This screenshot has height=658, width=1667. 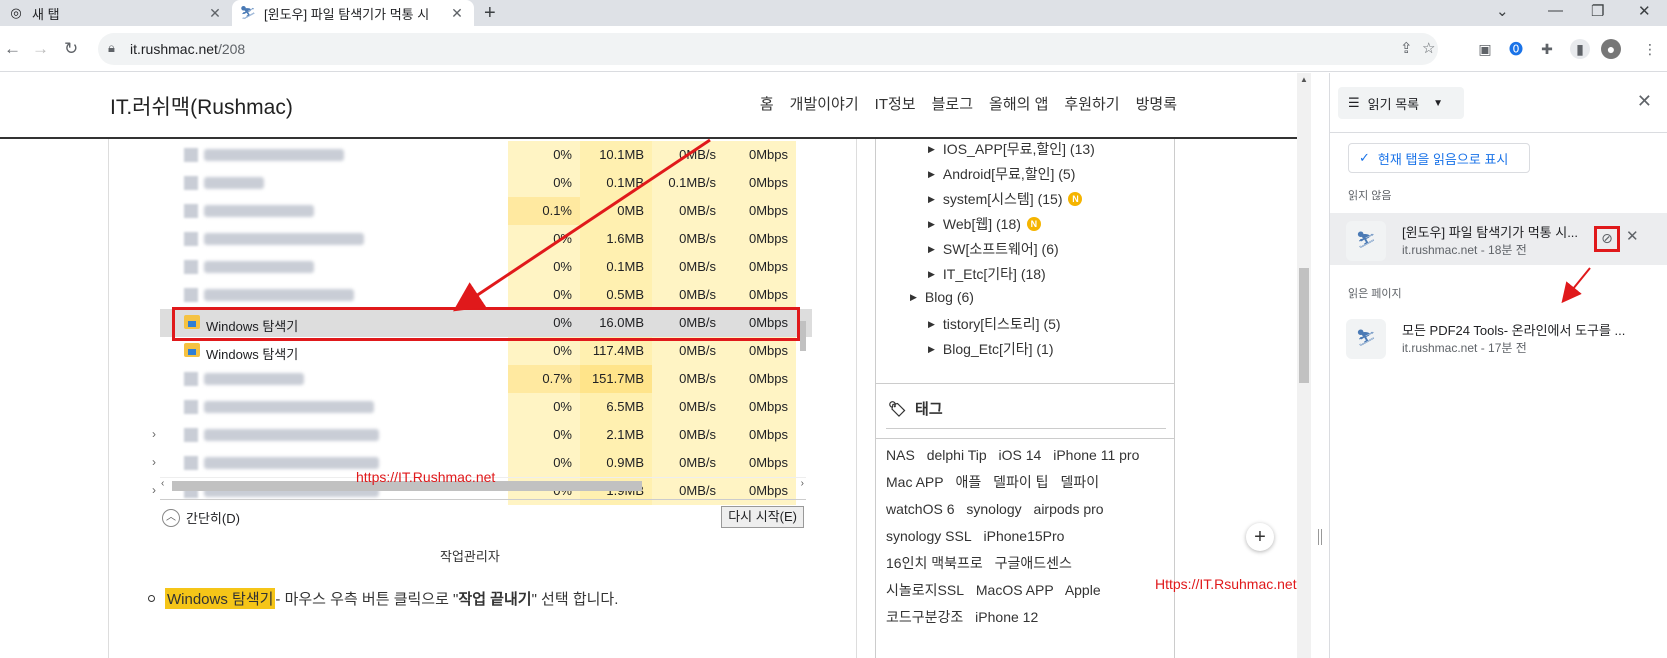 I want to click on category-item: ▶ system[시스템] (15) N, so click(x=1005, y=199).